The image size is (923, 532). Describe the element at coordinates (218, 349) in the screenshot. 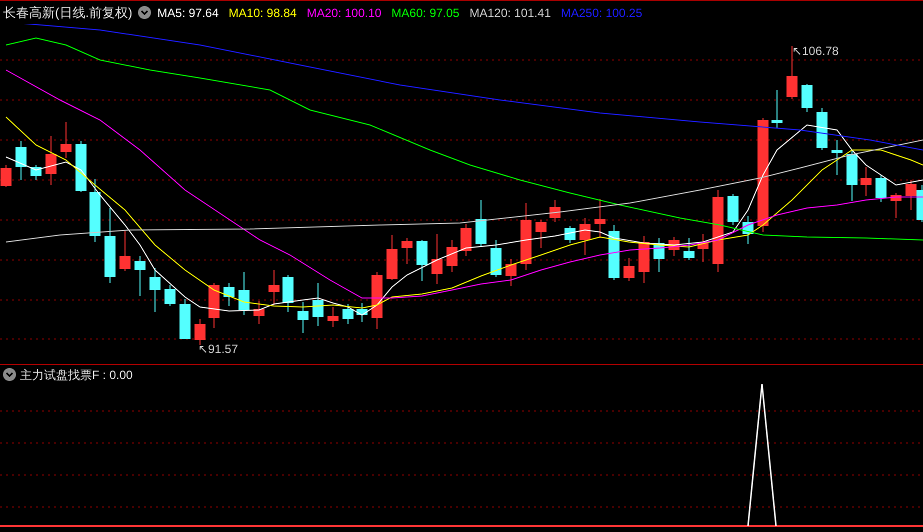

I see `low-price-label: ↖91.57` at that location.